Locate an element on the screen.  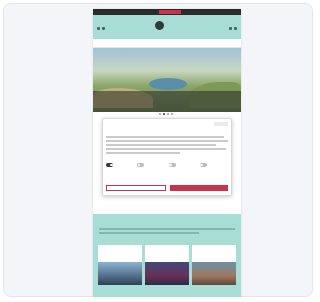
topbar-highlight-link is located at coordinates (170, 12).